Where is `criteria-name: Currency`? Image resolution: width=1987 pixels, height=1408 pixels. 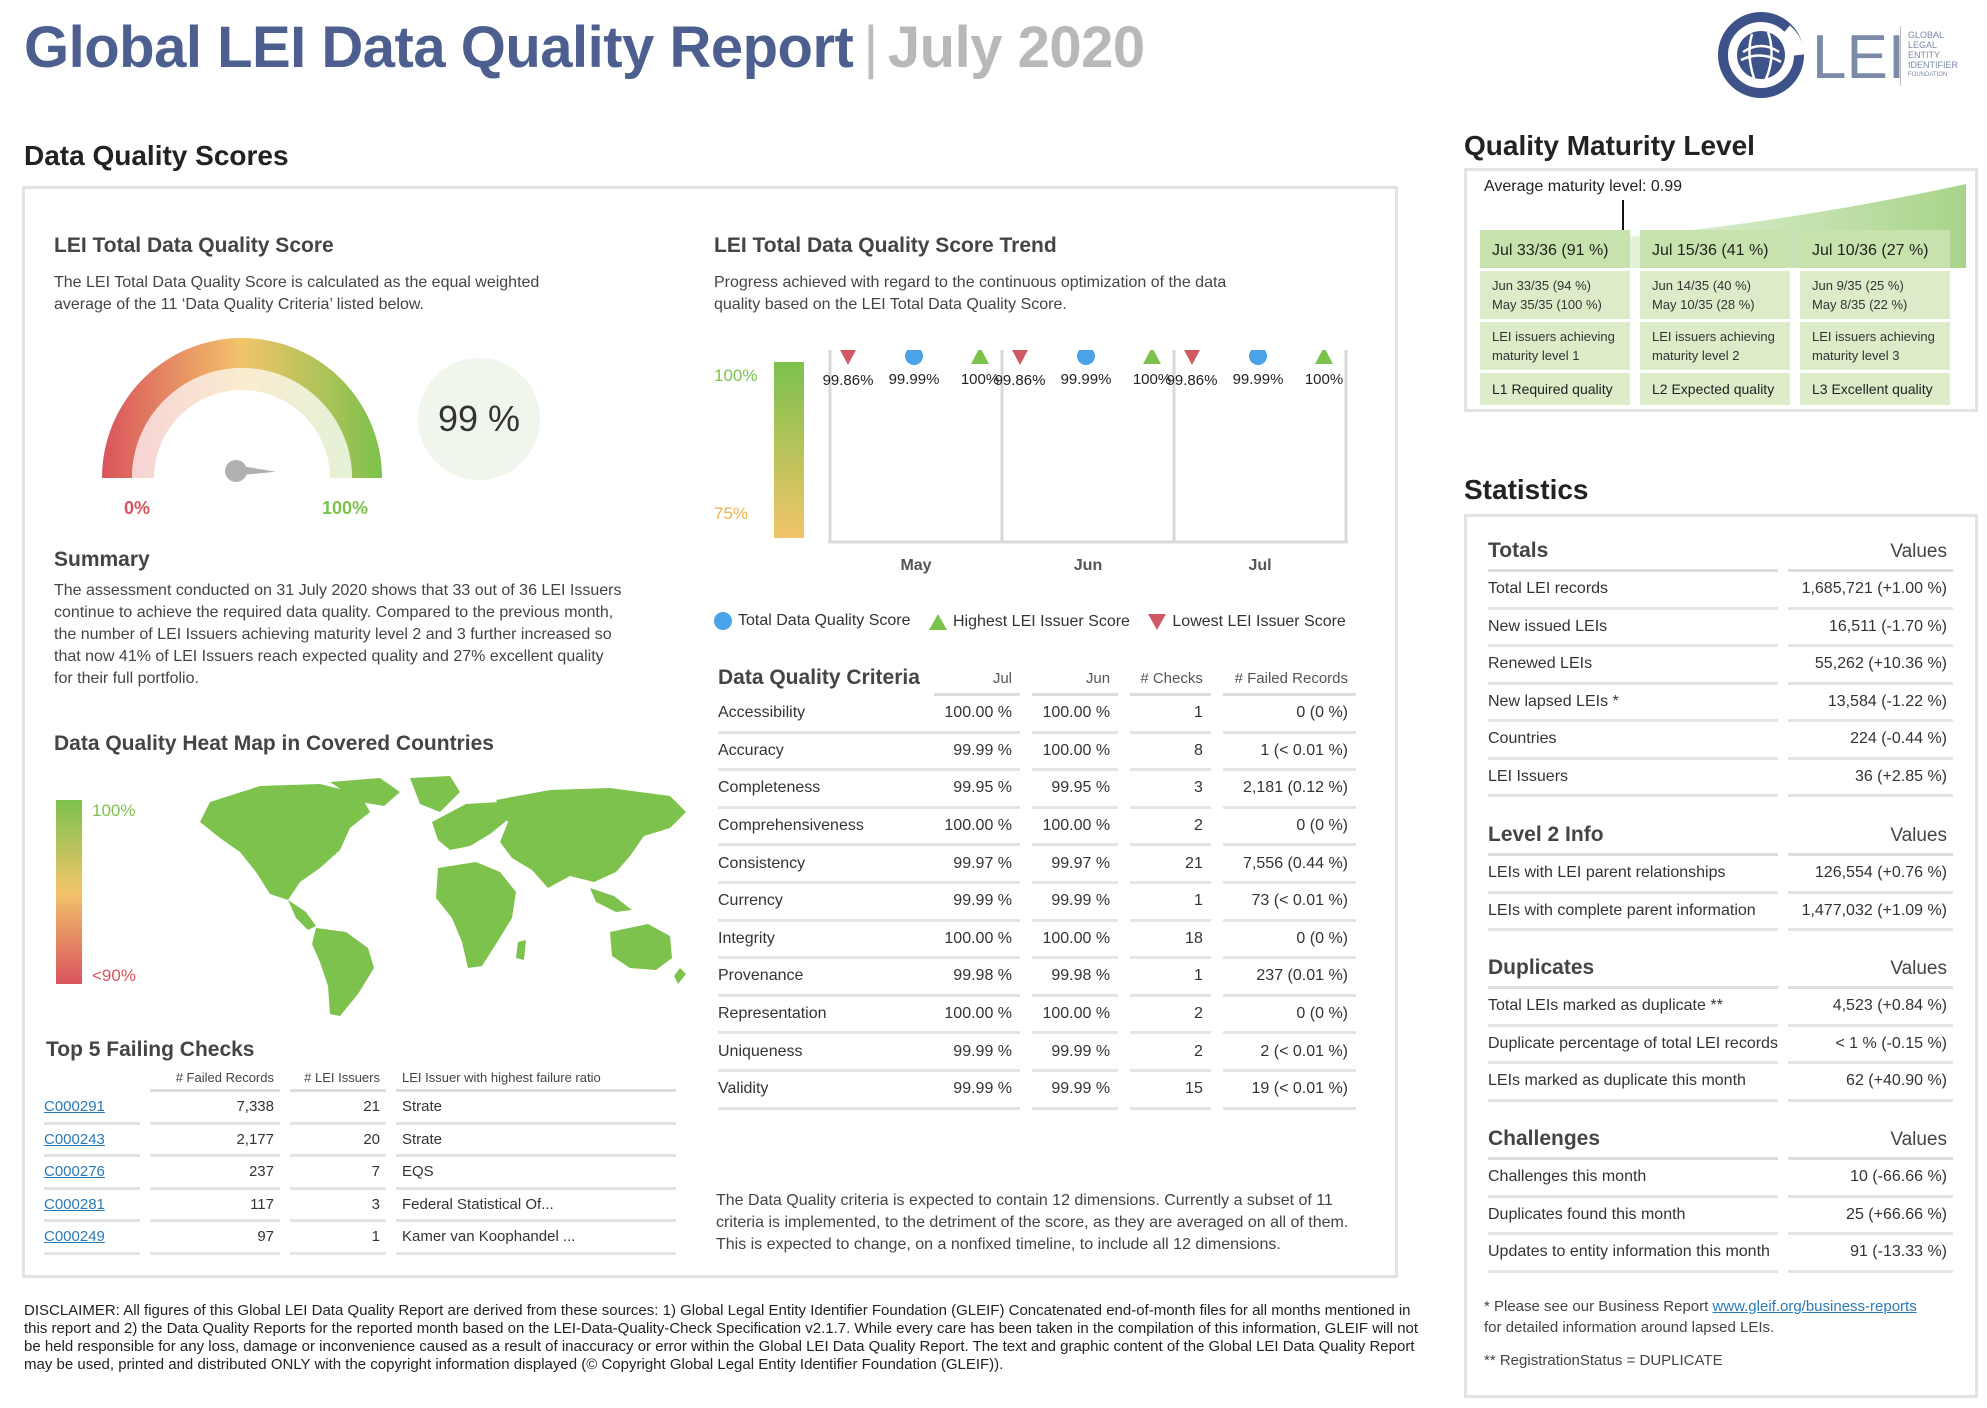 criteria-name: Currency is located at coordinates (826, 903).